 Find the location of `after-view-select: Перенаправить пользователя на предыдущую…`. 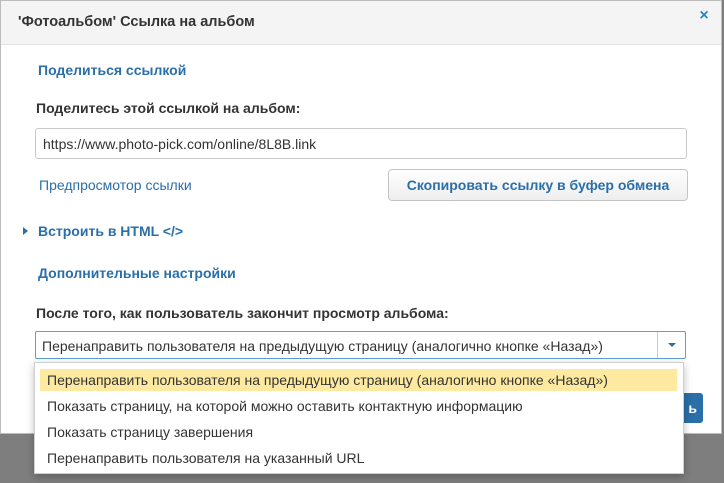

after-view-select: Перенаправить пользователя на предыдущую… is located at coordinates (360, 345).